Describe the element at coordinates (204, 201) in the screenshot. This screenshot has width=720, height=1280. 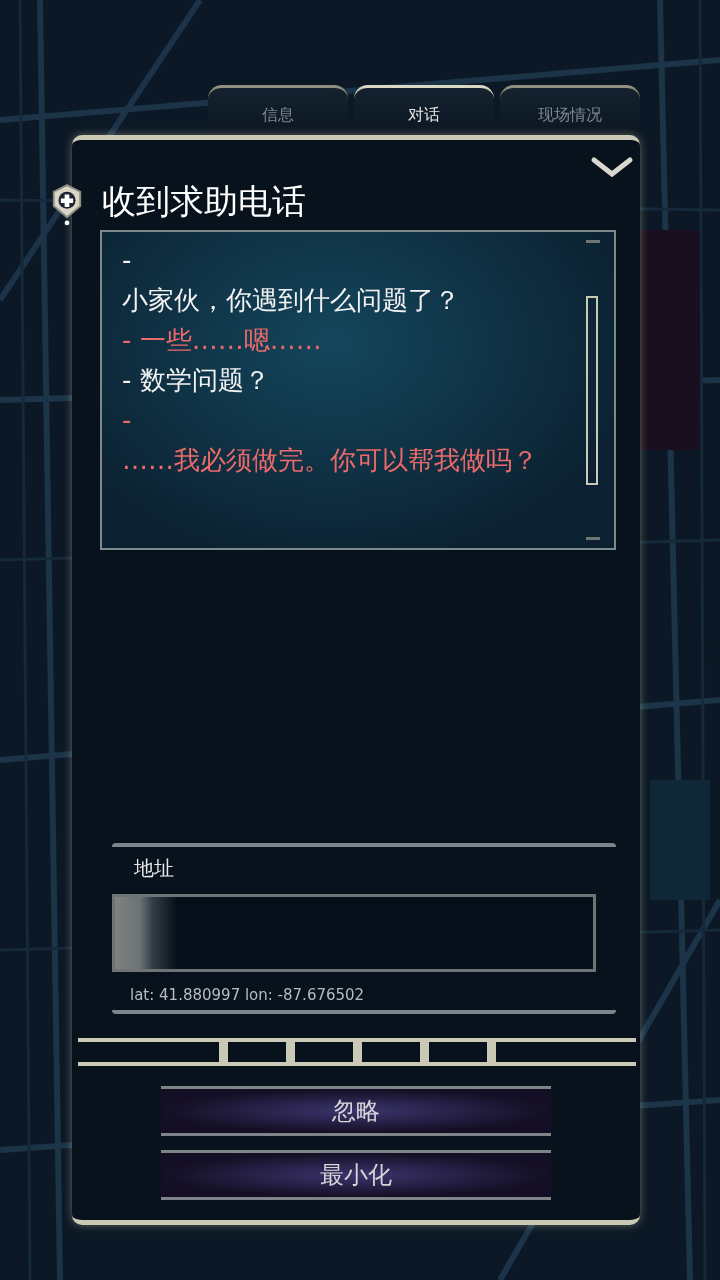
I see `panel-title: 收到求助电话` at that location.